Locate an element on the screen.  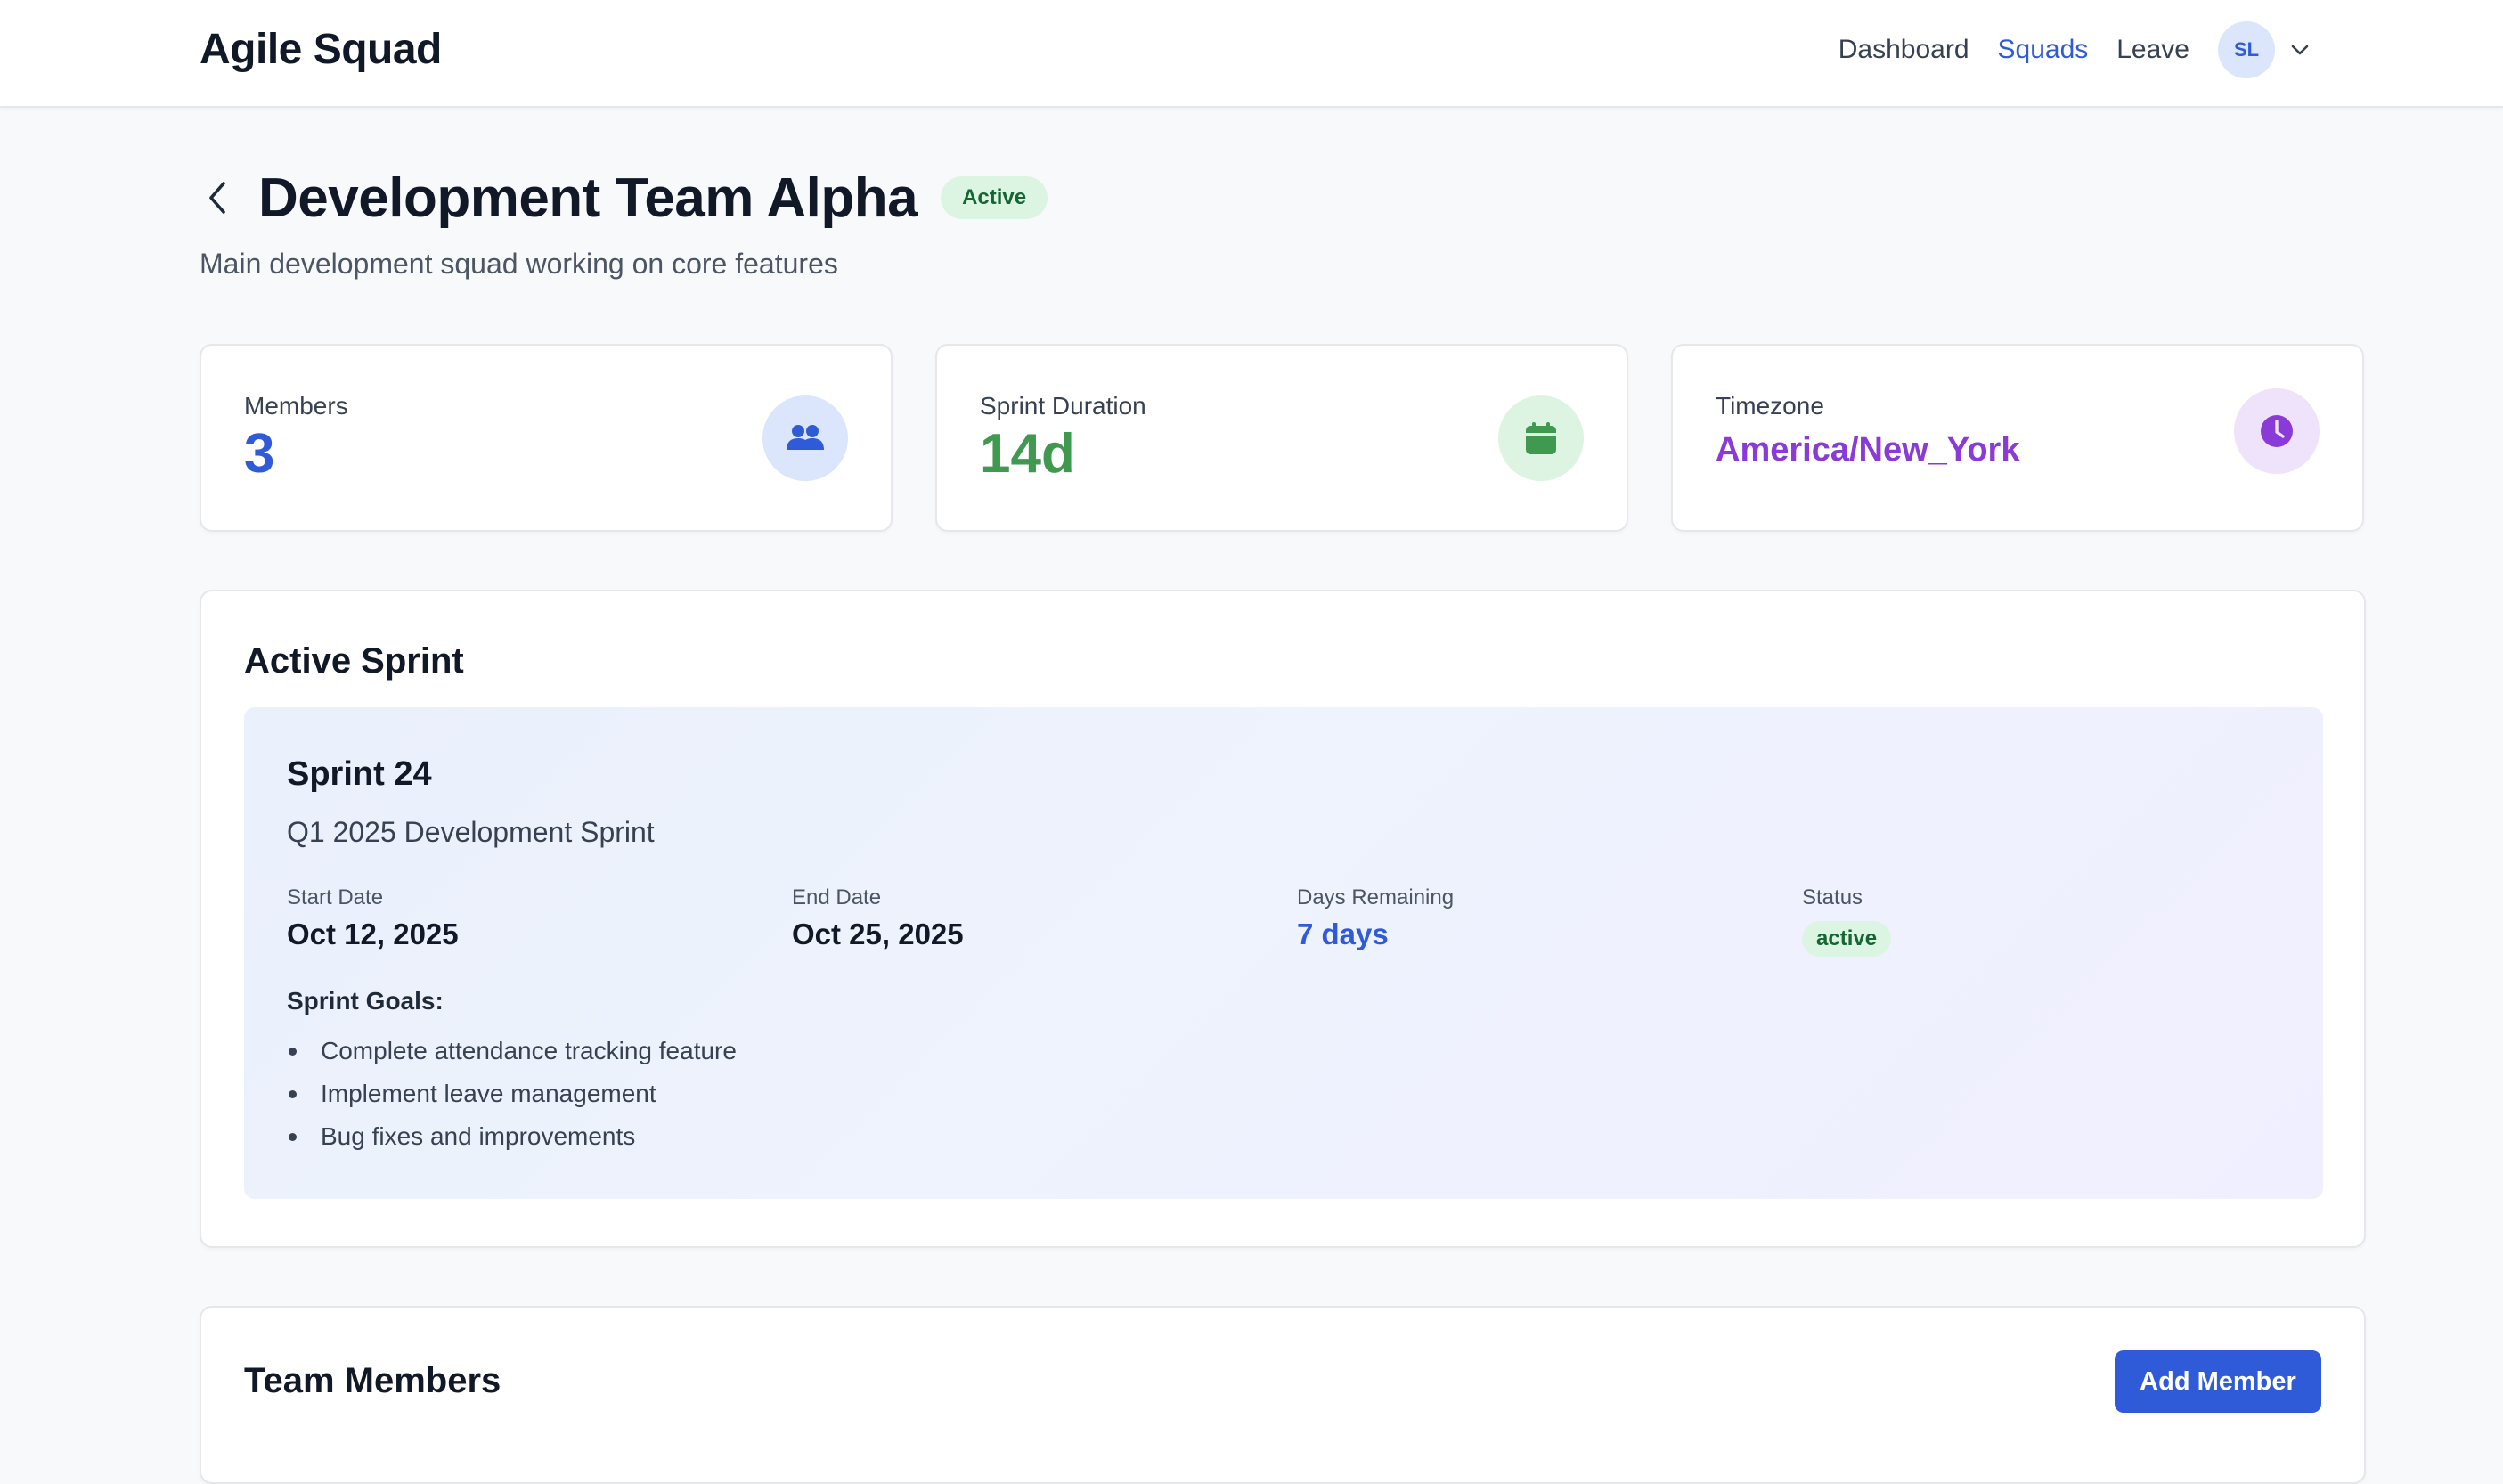
status-badge: Active is located at coordinates (995, 198).